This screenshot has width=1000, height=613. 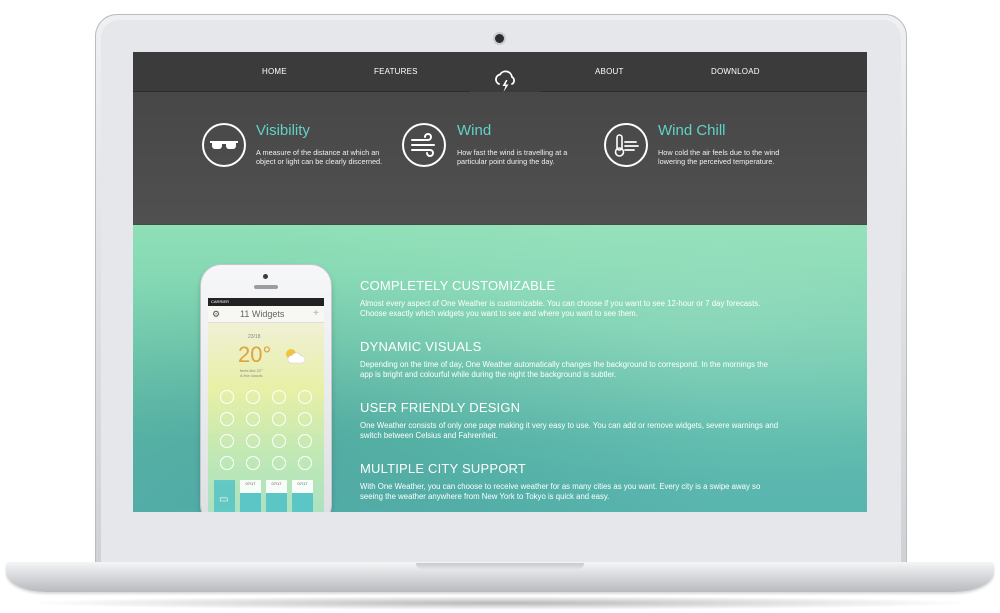 I want to click on feature-title-visibility: Visibility, so click(x=283, y=130).